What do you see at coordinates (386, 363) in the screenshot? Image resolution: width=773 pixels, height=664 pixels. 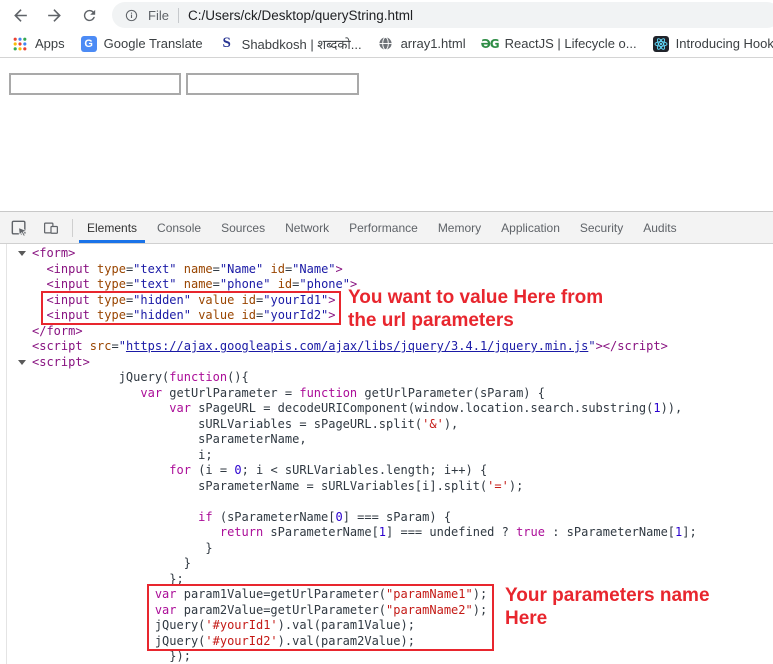 I see `code-line: <script>` at bounding box center [386, 363].